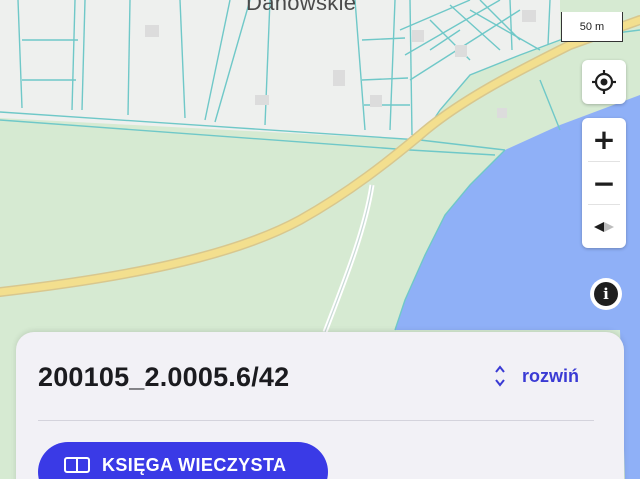 The width and height of the screenshot is (640, 479). Describe the element at coordinates (604, 139) in the screenshot. I see `zoom-in-button: +` at that location.